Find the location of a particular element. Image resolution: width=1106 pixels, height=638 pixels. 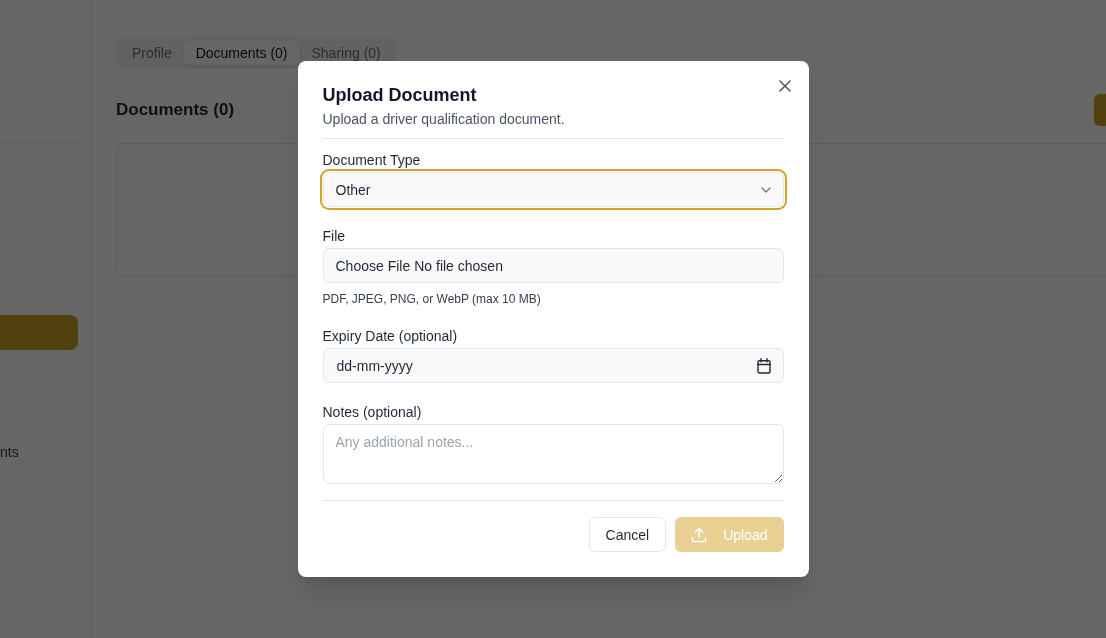

date-field: dd-mm-yyyy is located at coordinates (553, 365).